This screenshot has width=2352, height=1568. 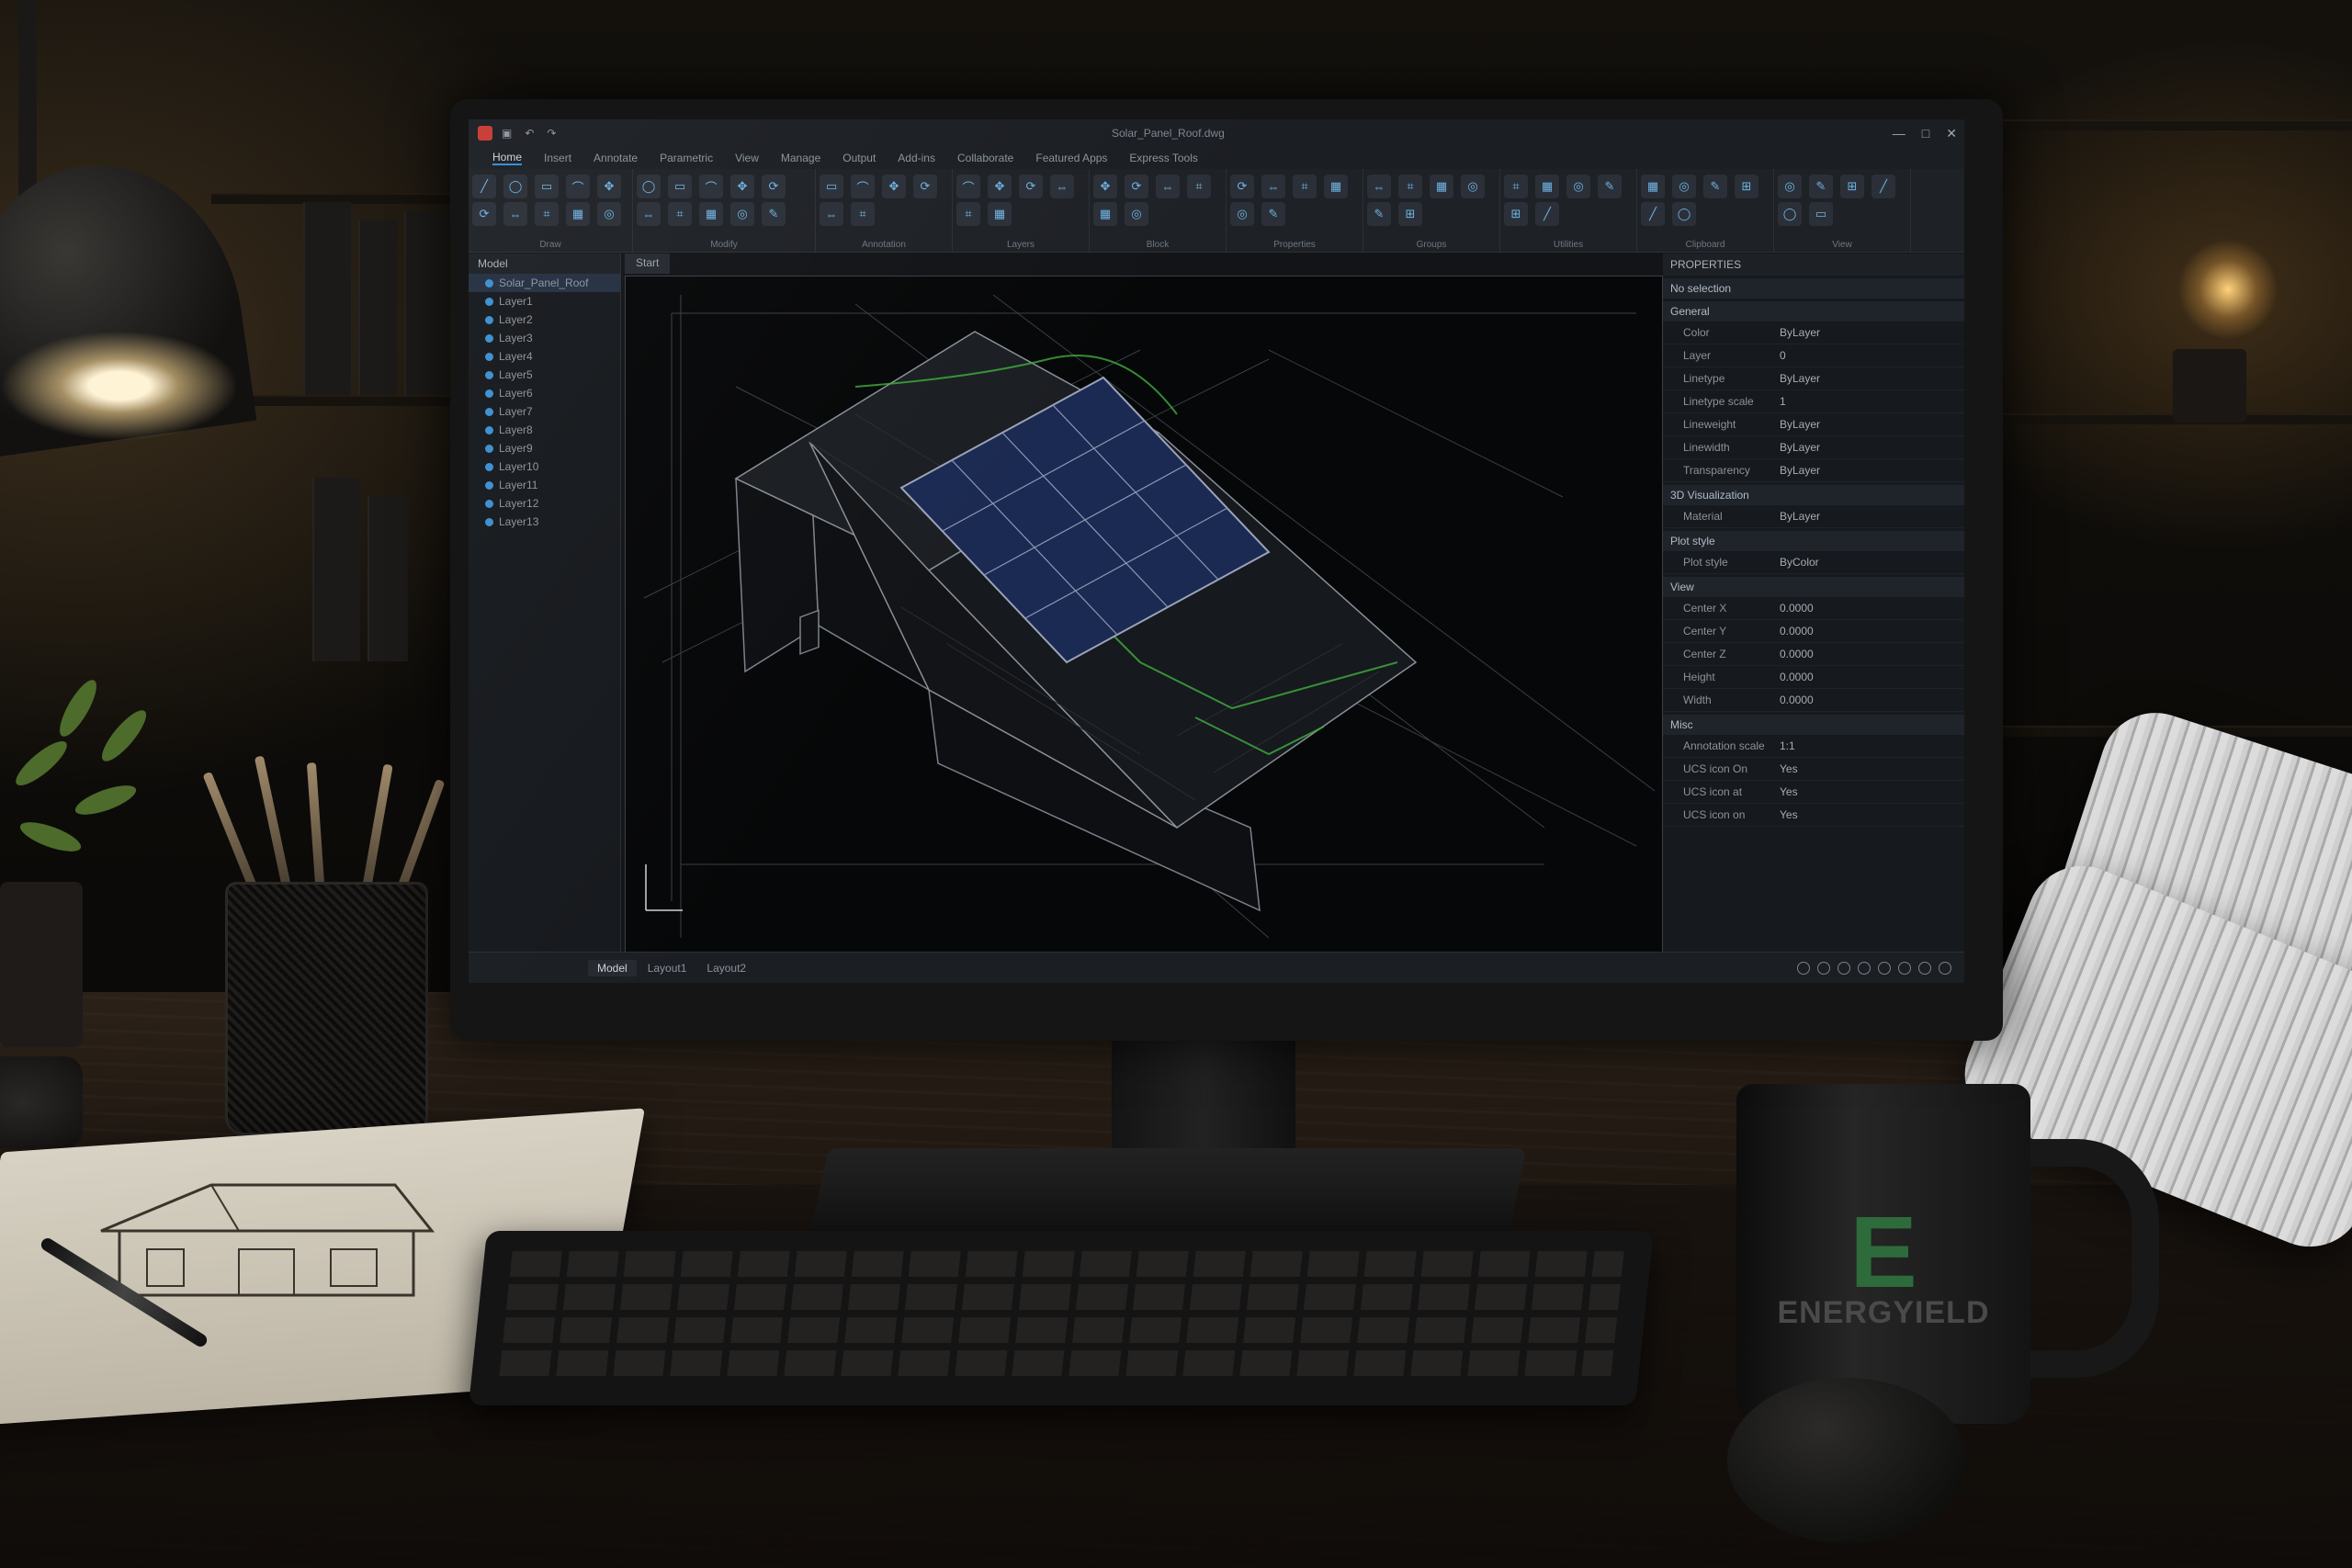 I want to click on property-row: Center X 0.0000, so click(x=1814, y=608).